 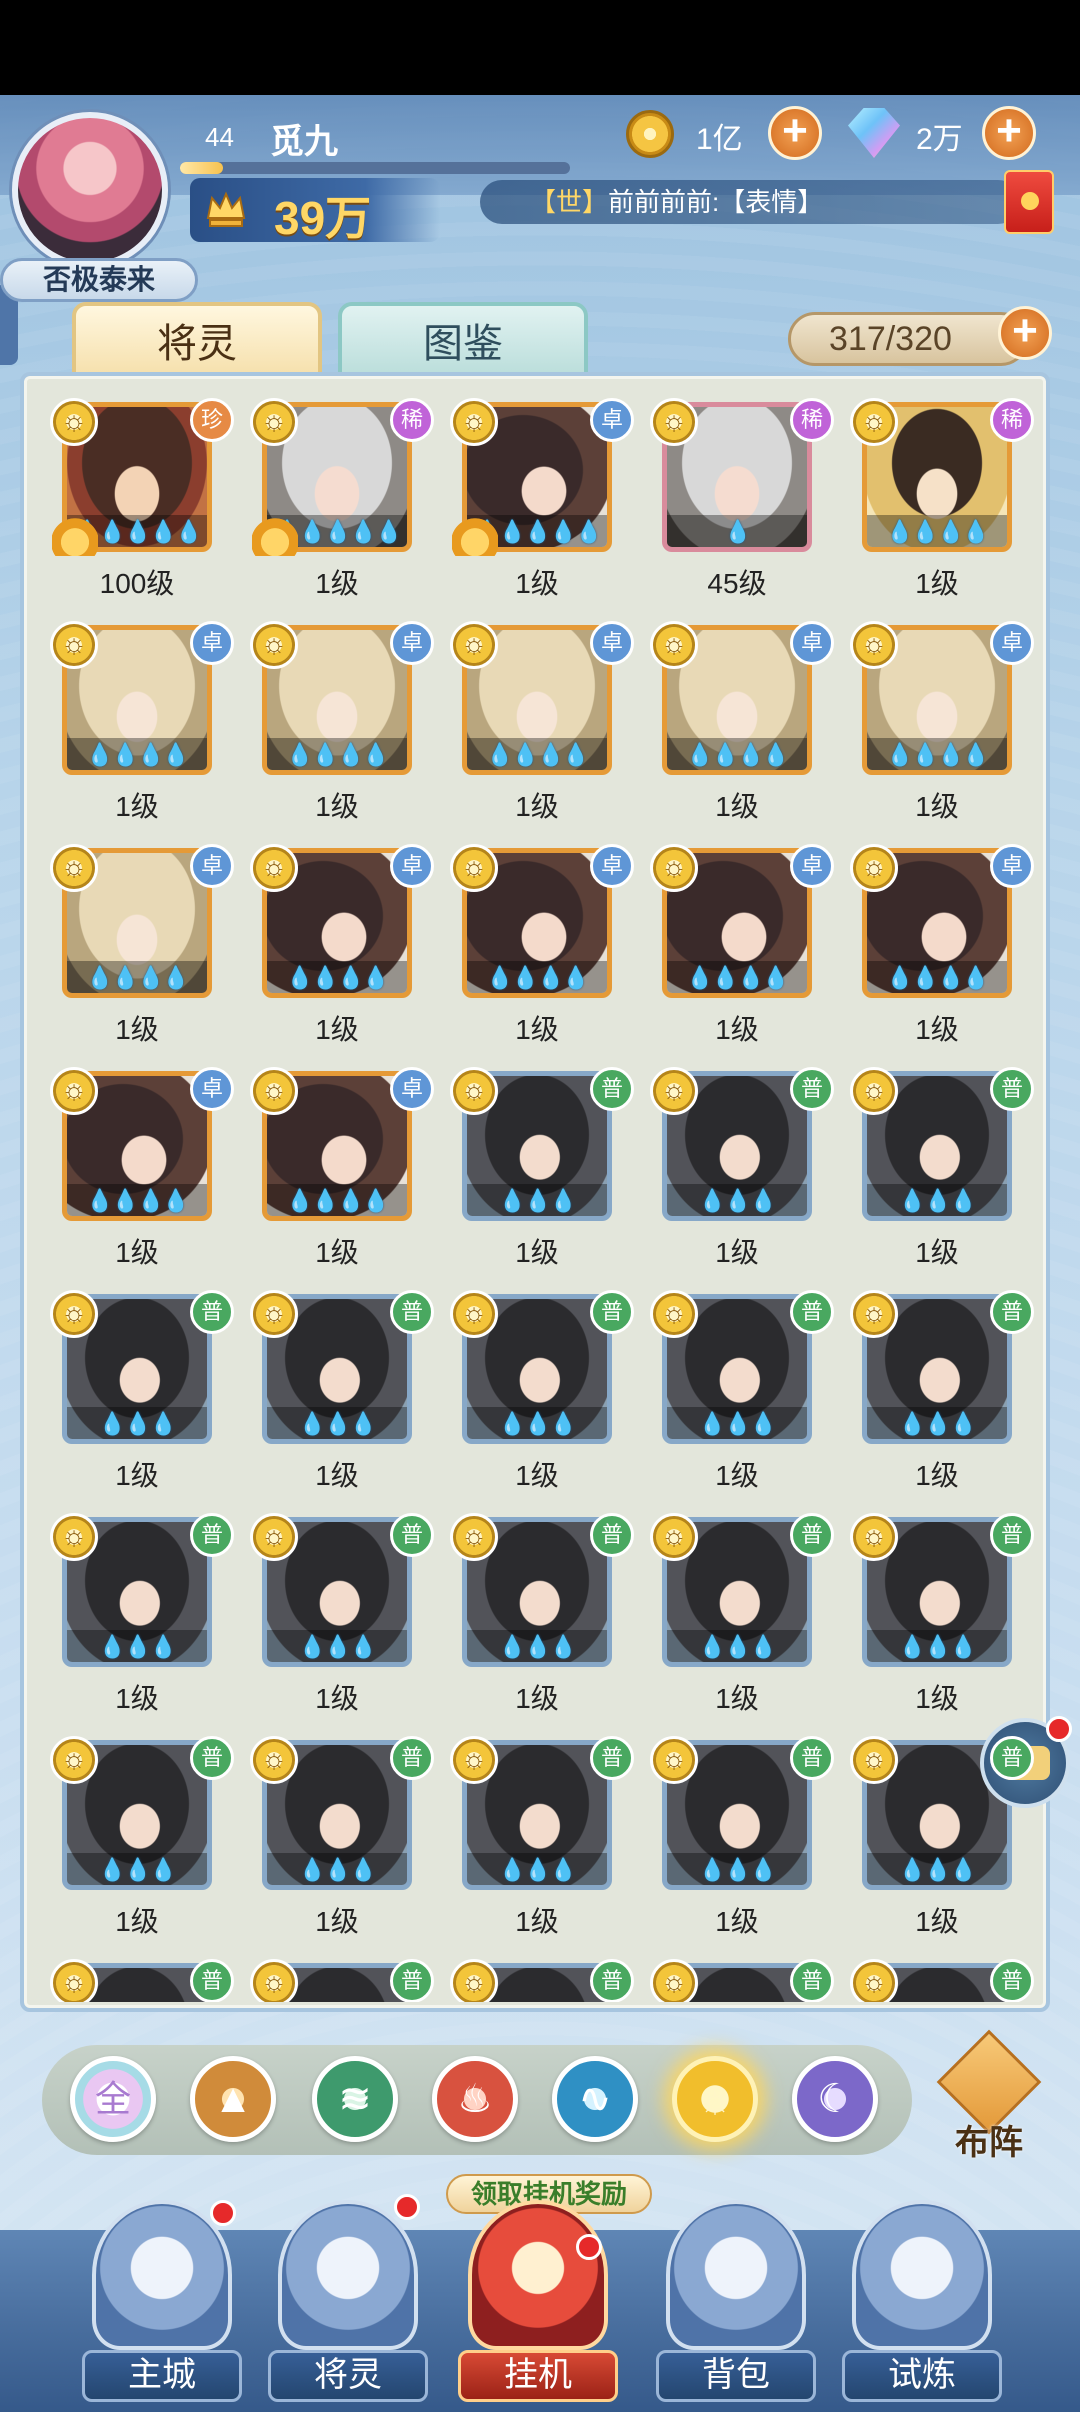 I want to click on tab-spirits: 将灵, so click(x=197, y=342).